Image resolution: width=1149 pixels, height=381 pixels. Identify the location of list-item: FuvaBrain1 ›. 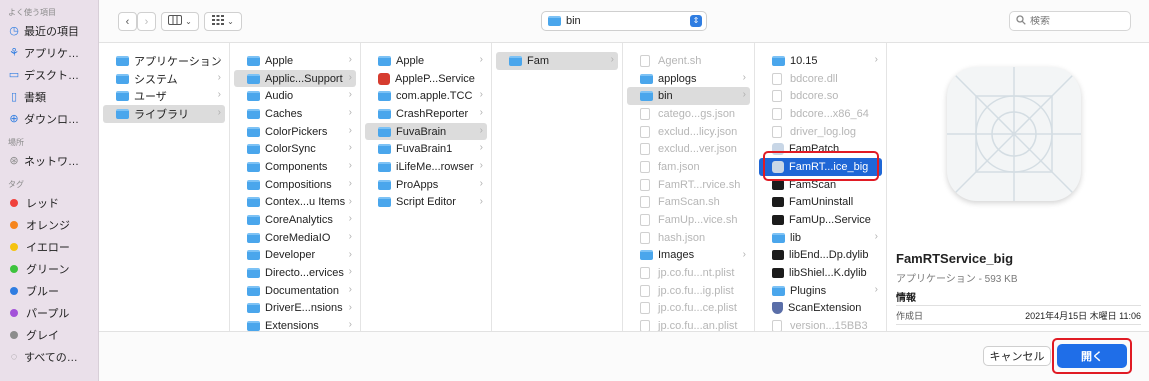
(426, 149).